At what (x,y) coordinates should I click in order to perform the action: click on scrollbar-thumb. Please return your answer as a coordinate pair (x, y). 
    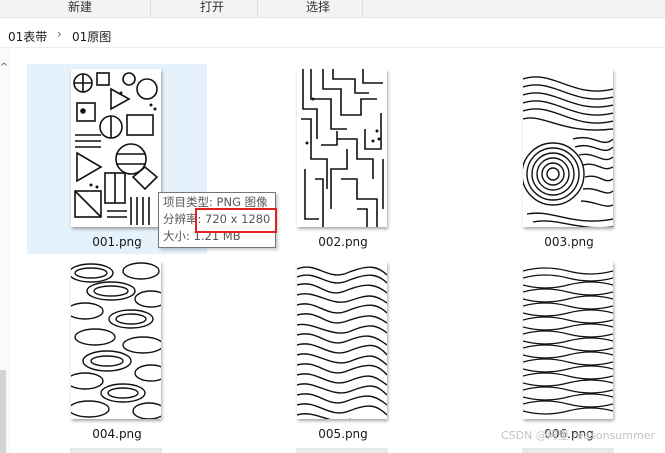
    Looking at the image, I should click on (3, 411).